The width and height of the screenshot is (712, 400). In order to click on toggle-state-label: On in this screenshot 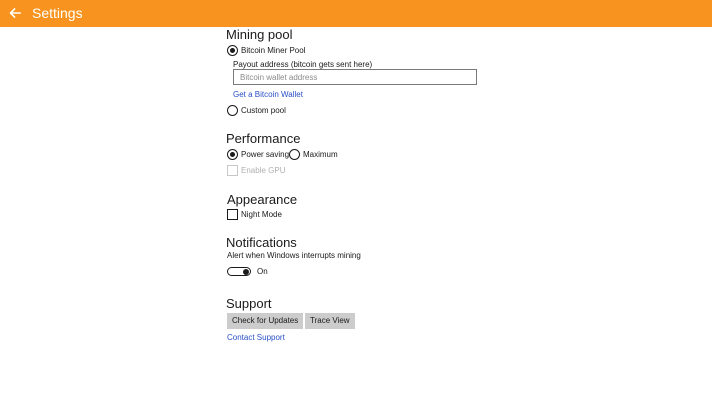, I will do `click(262, 271)`.